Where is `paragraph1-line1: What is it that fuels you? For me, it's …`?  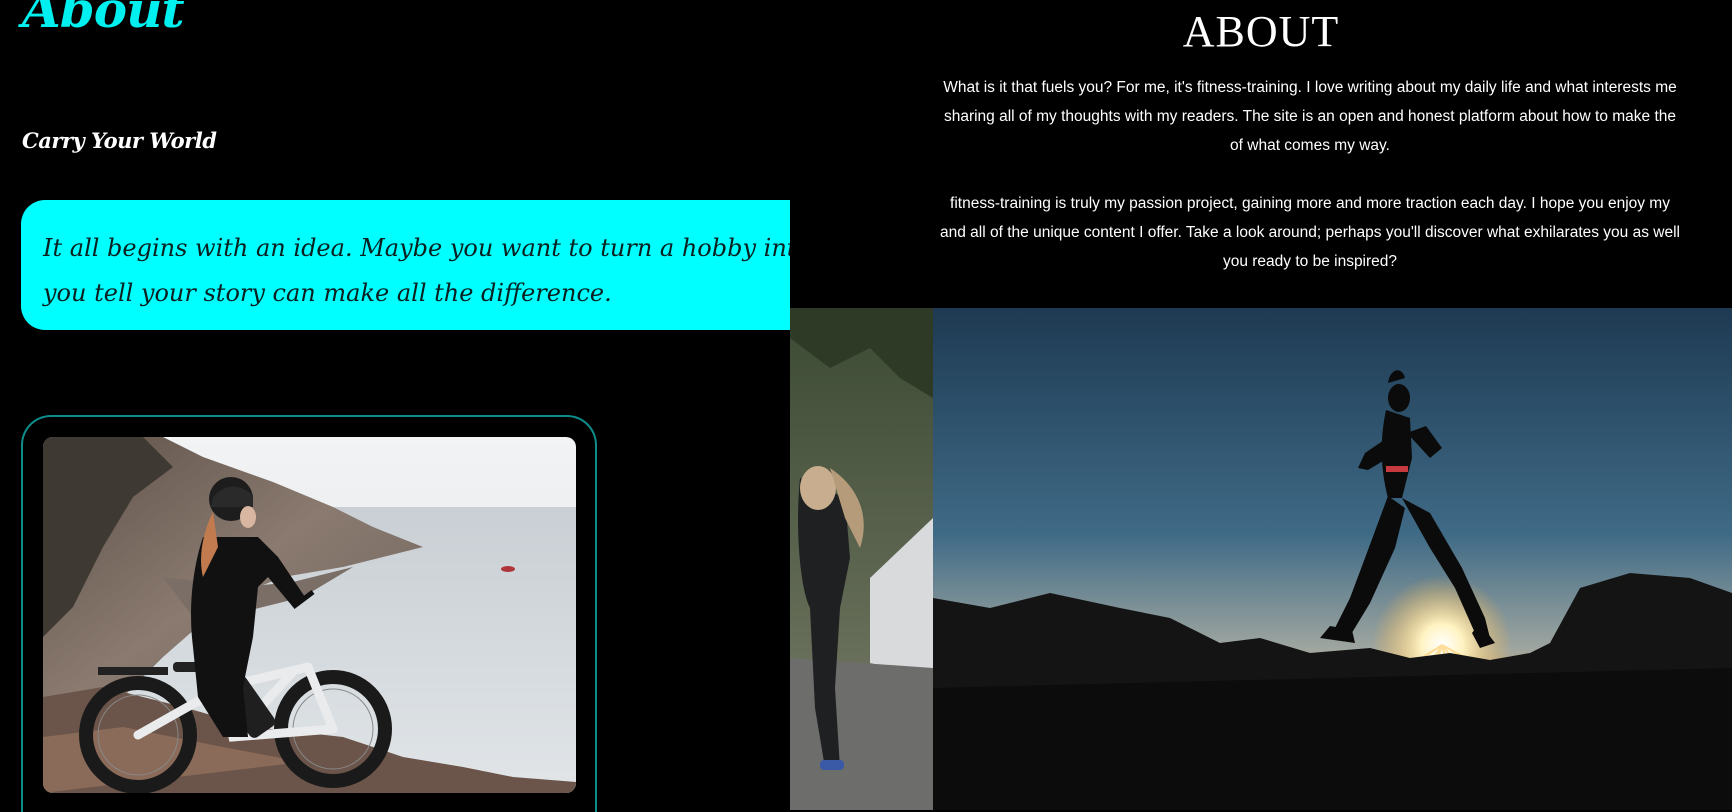
paragraph1-line1: What is it that fuels you? For me, it's … is located at coordinates (1310, 87).